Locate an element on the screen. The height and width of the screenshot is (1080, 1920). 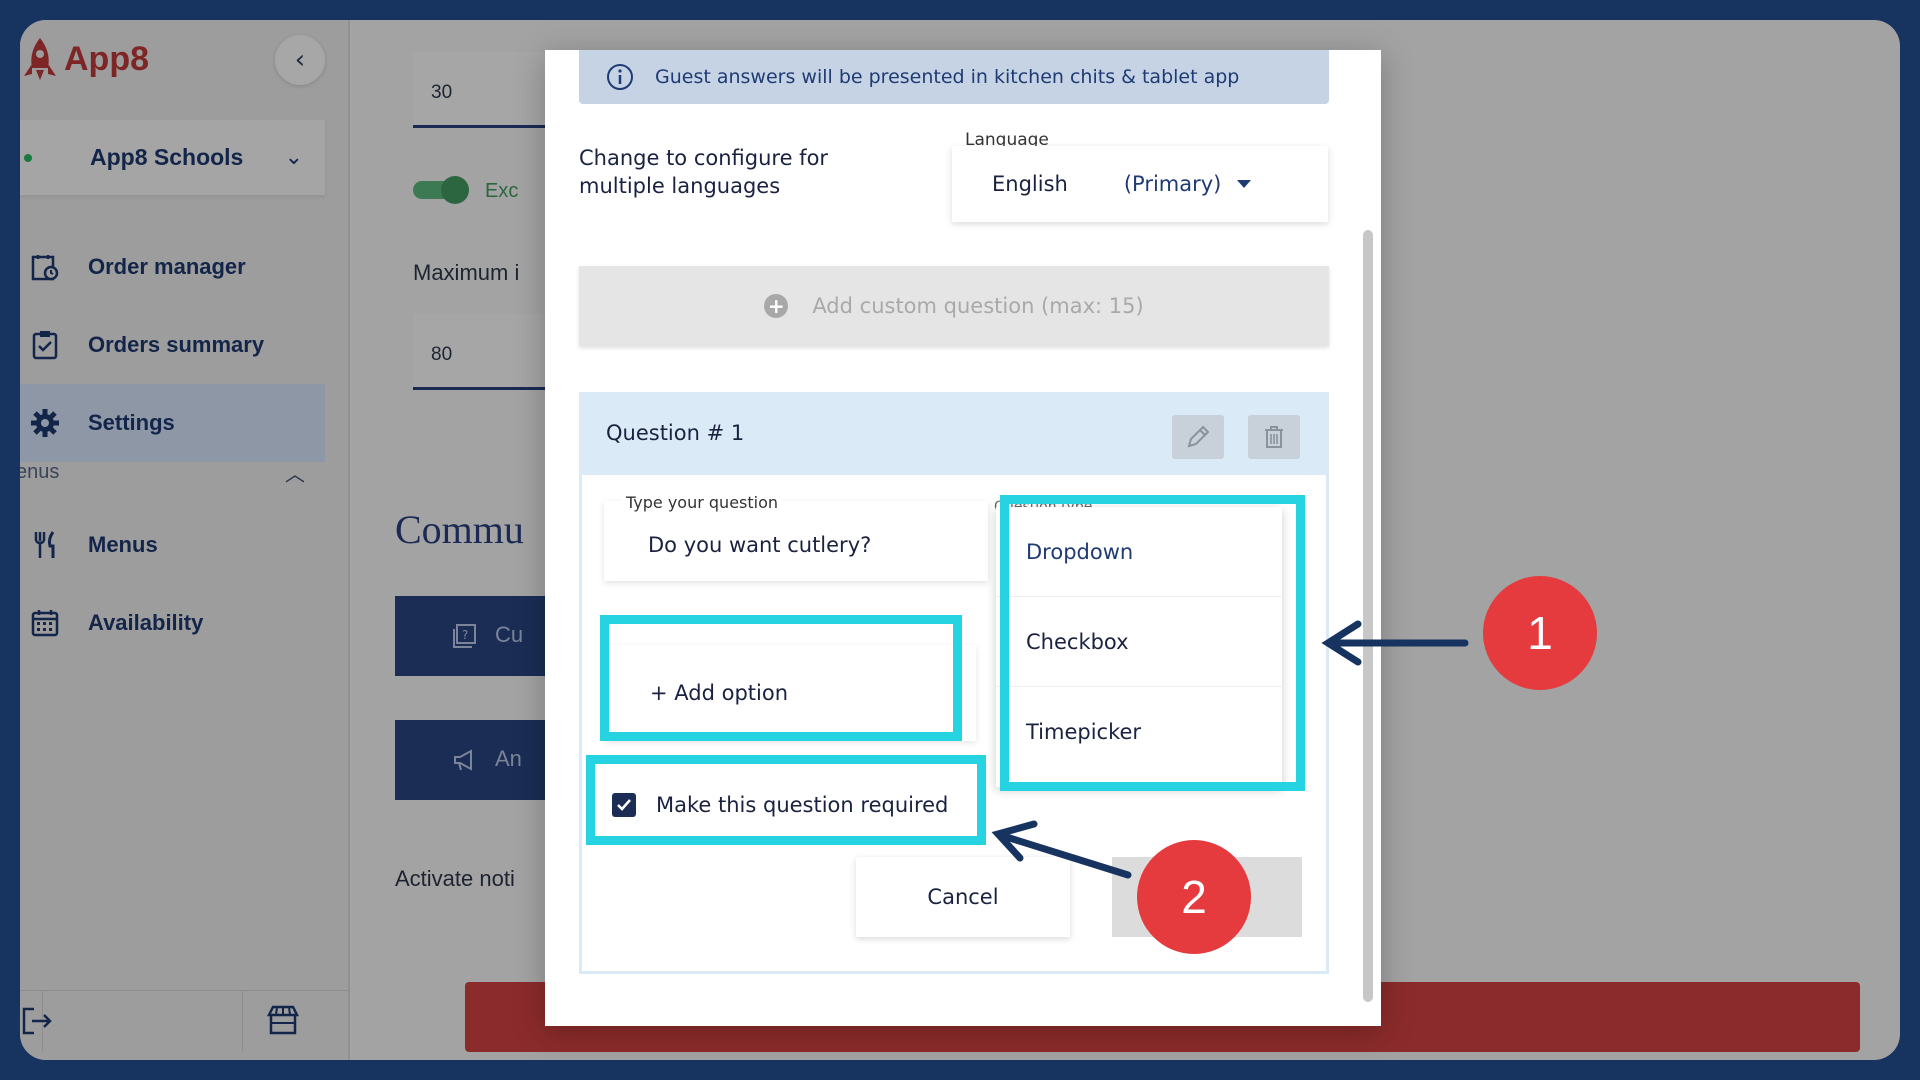
pencil-icon is located at coordinates (1198, 436).